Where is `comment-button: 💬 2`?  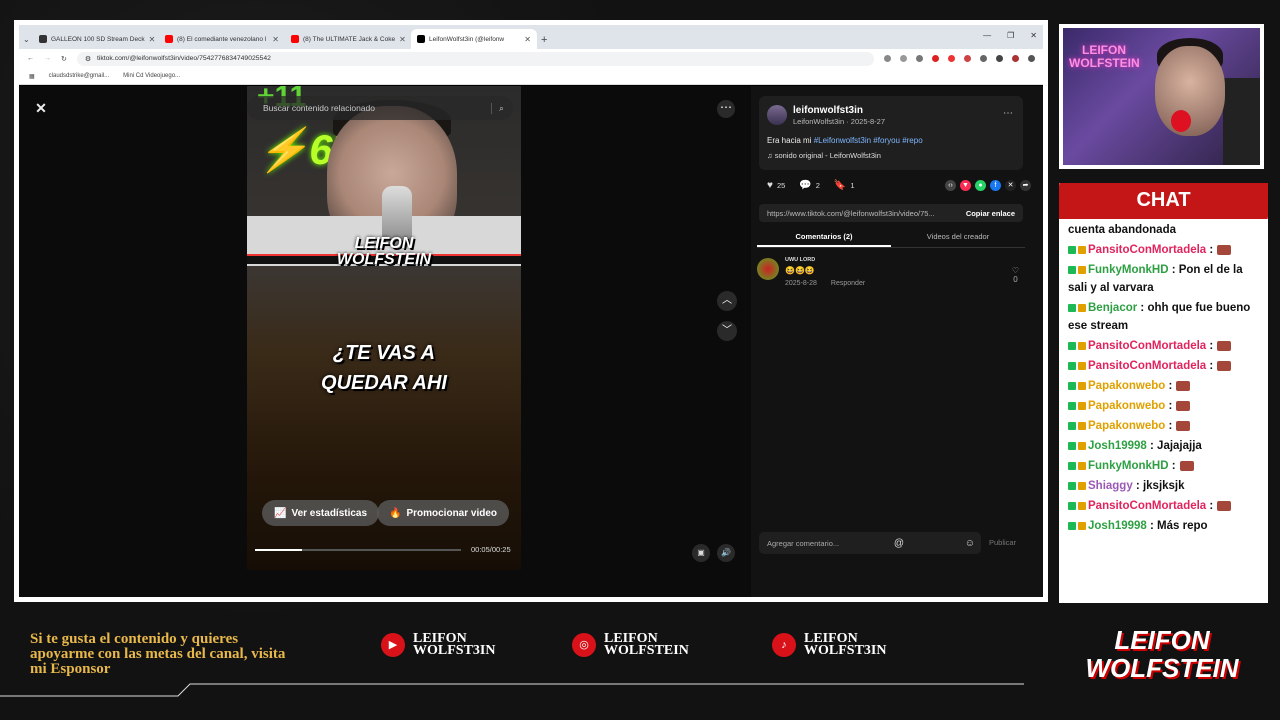 comment-button: 💬 2 is located at coordinates (809, 185).